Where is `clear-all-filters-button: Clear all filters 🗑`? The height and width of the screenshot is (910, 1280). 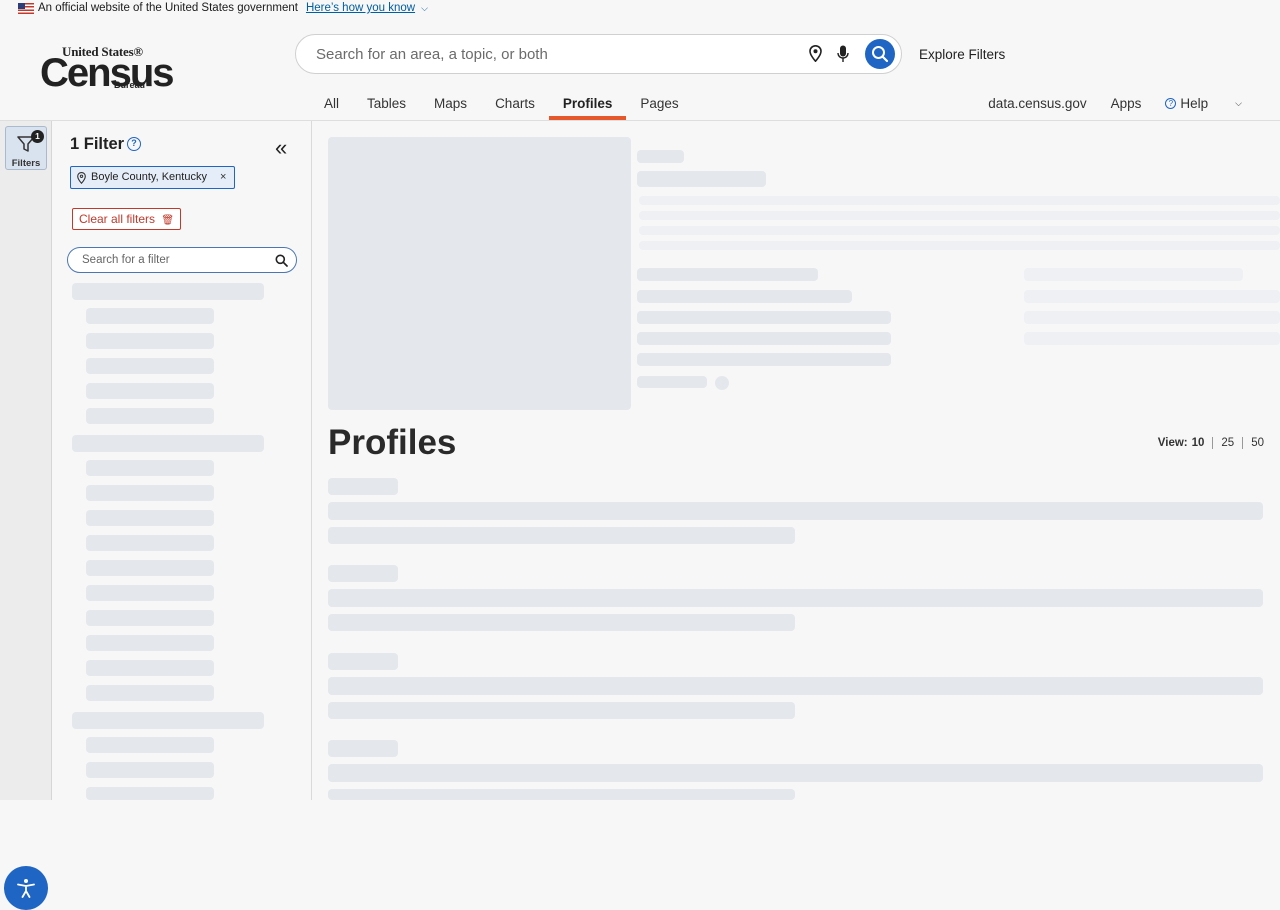 clear-all-filters-button: Clear all filters 🗑 is located at coordinates (127, 219).